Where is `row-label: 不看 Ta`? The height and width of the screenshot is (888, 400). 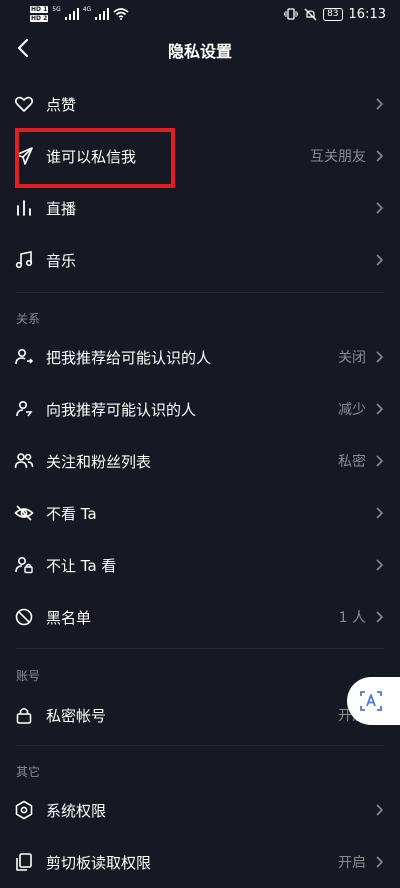
row-label: 不看 Ta is located at coordinates (71, 513).